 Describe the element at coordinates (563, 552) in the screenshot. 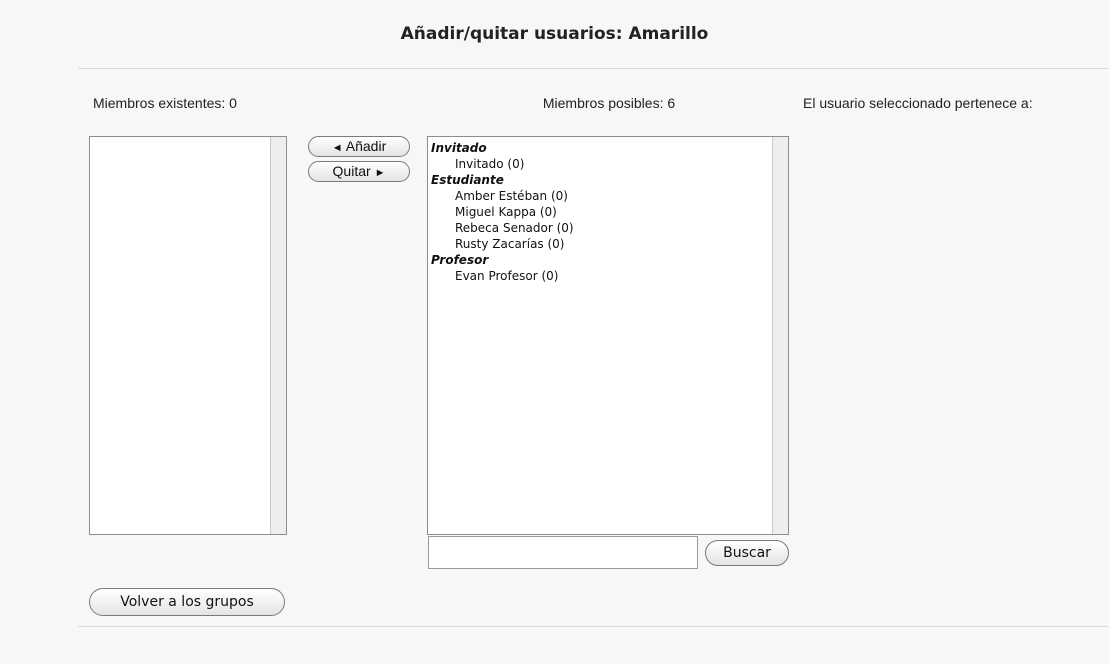

I see `search-input` at that location.